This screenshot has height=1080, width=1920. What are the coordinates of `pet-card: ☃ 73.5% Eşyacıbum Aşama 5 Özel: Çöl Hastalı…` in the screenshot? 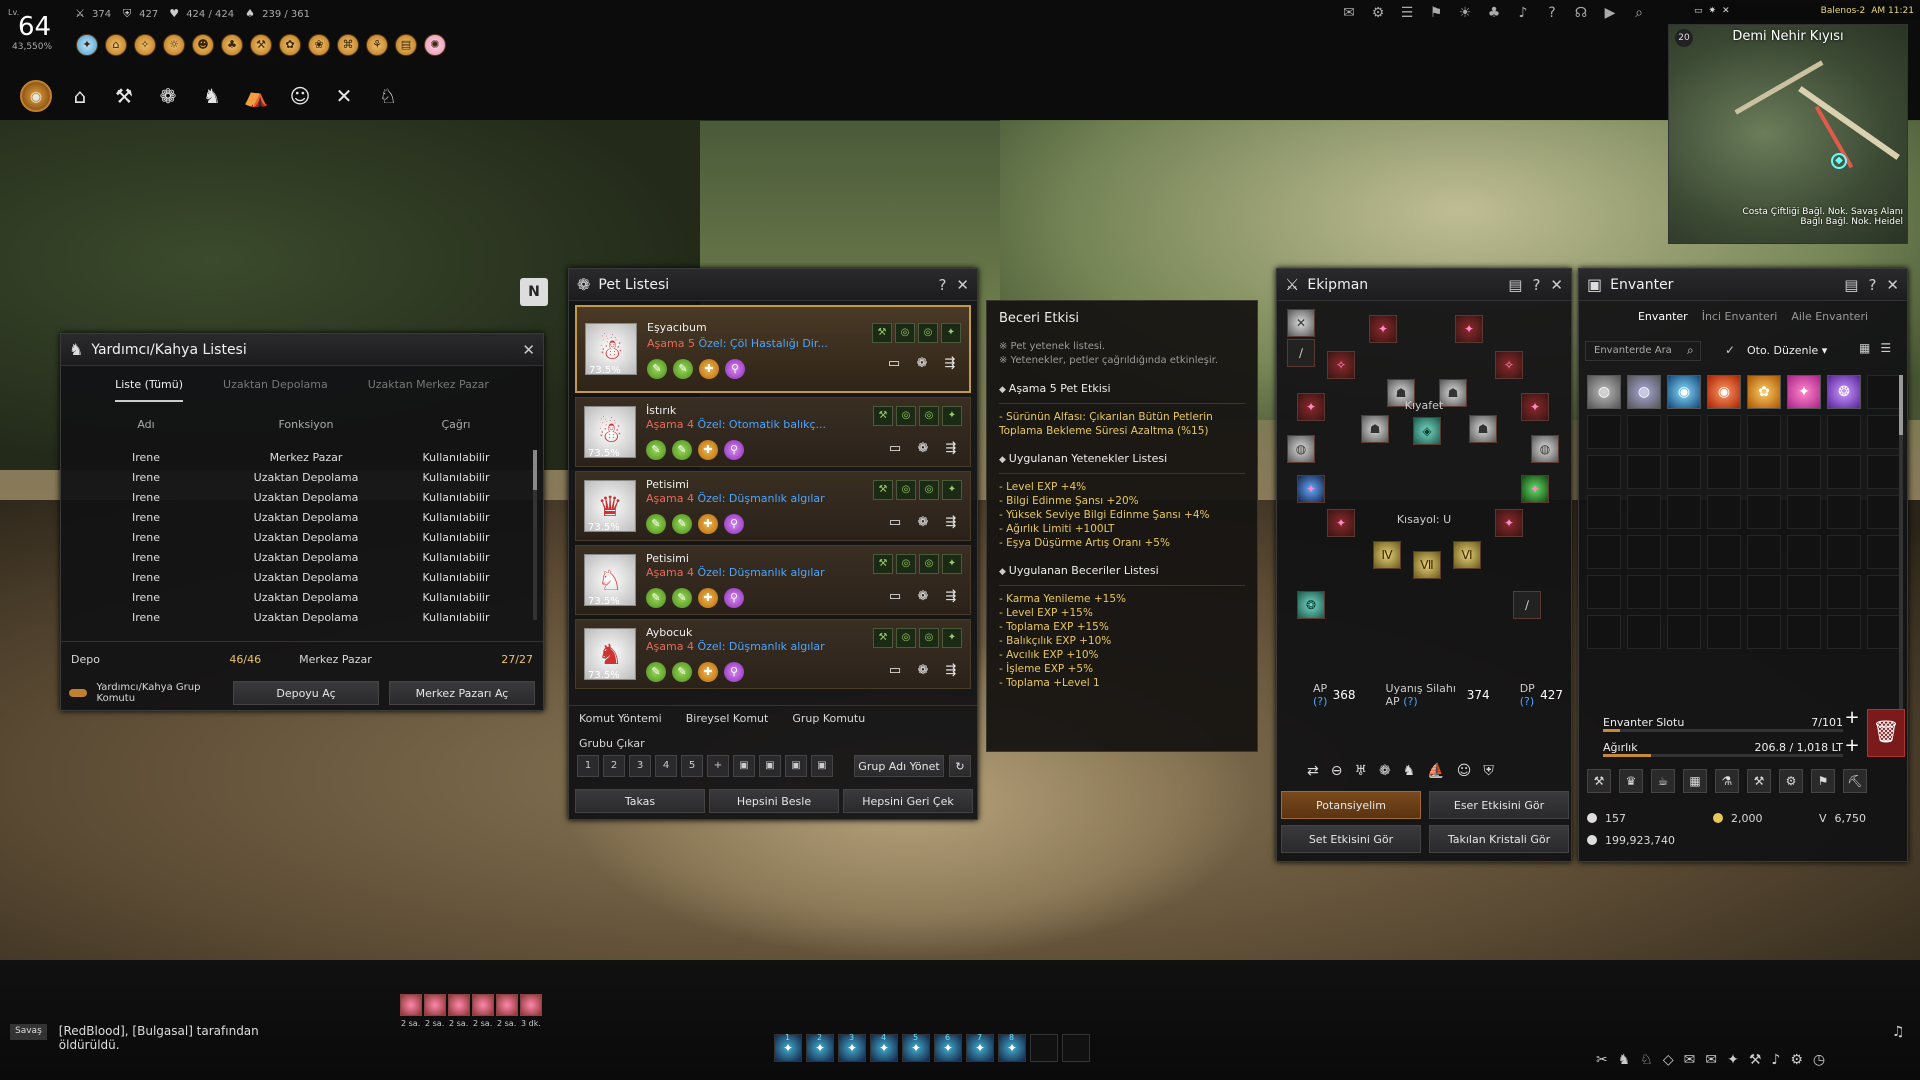 It's located at (773, 349).